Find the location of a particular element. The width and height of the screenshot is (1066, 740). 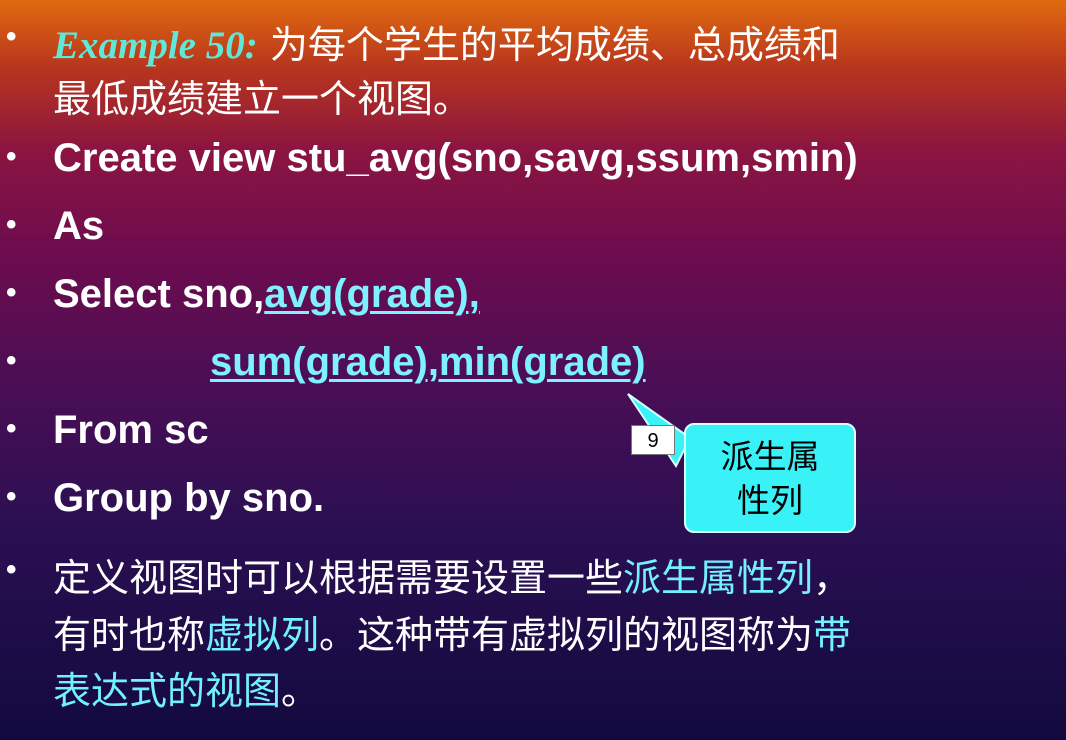

callout-line-1: 派生属 is located at coordinates (770, 456).